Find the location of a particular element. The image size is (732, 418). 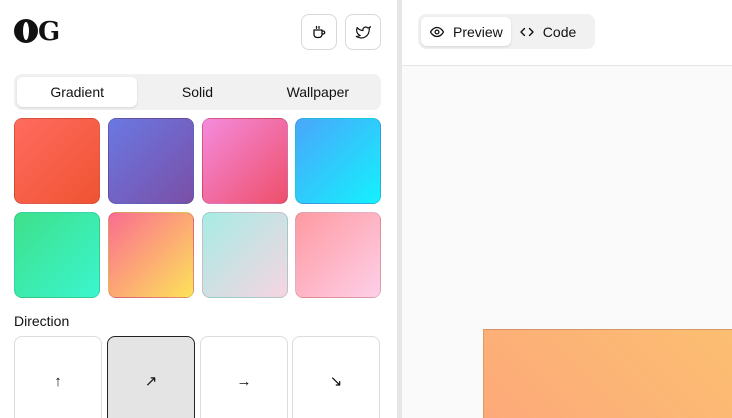

direction-label: Direction is located at coordinates (42, 321).